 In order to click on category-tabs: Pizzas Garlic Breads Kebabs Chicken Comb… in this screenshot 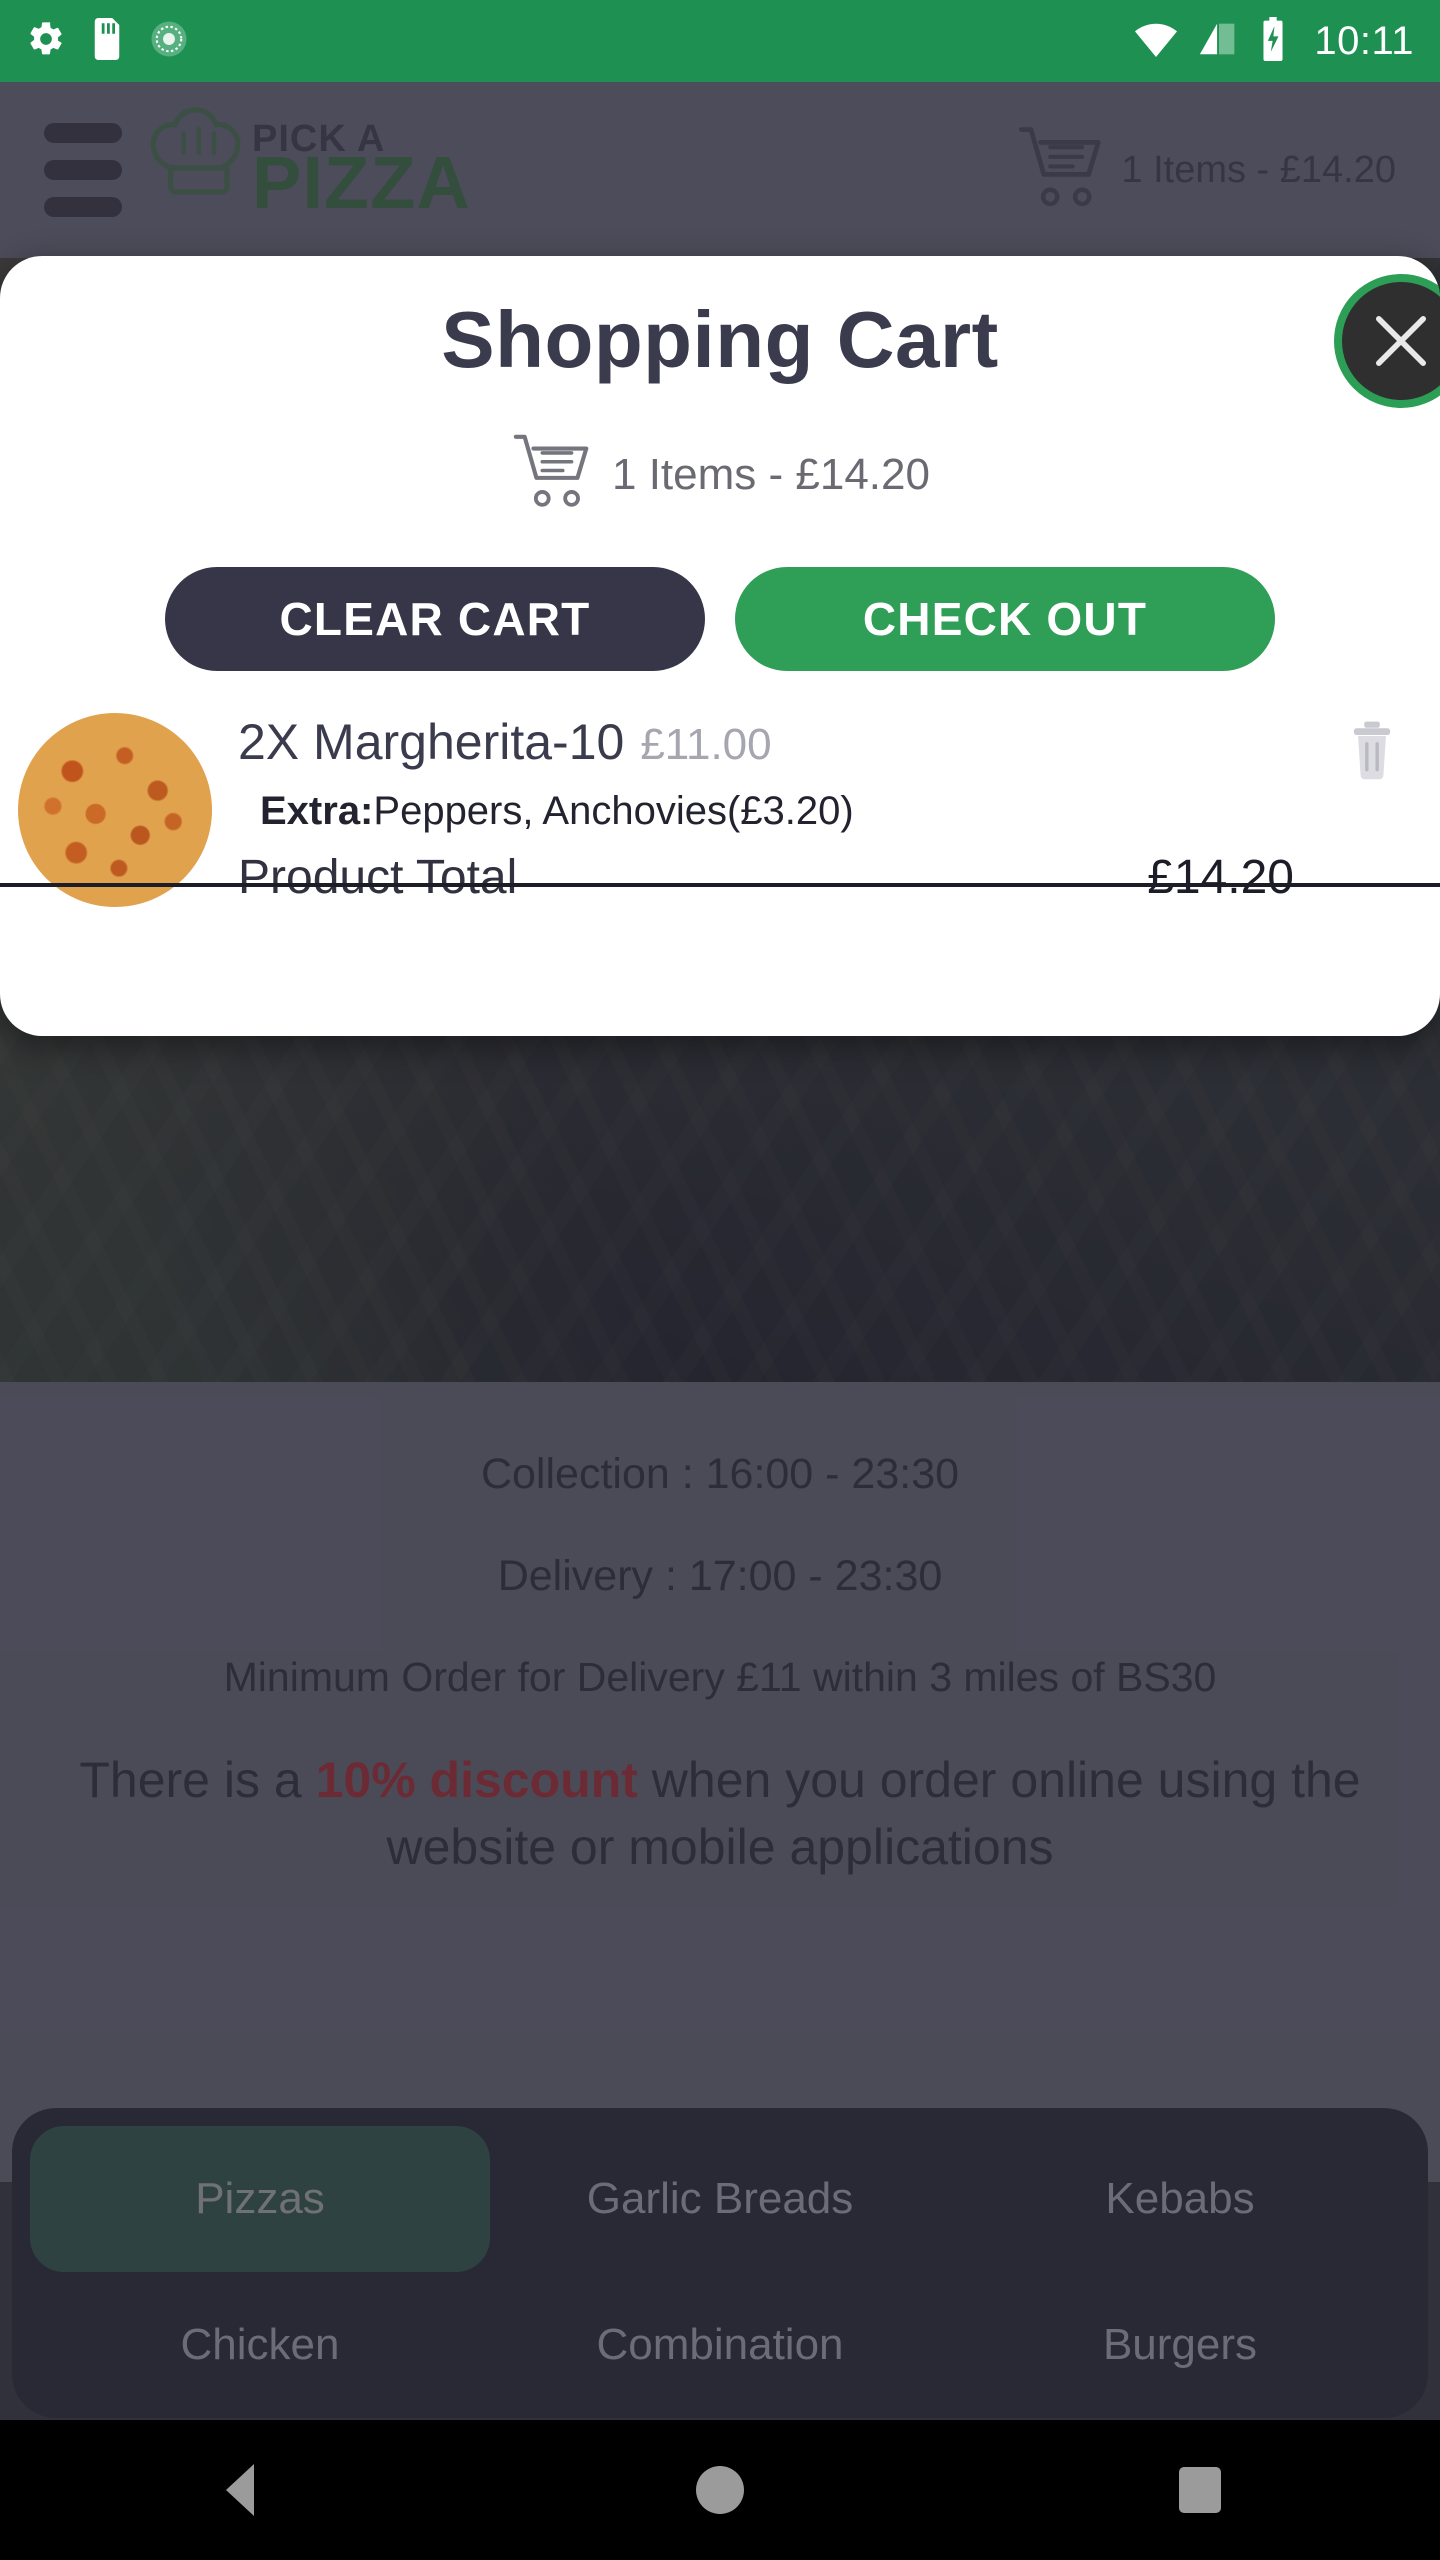, I will do `click(720, 2263)`.